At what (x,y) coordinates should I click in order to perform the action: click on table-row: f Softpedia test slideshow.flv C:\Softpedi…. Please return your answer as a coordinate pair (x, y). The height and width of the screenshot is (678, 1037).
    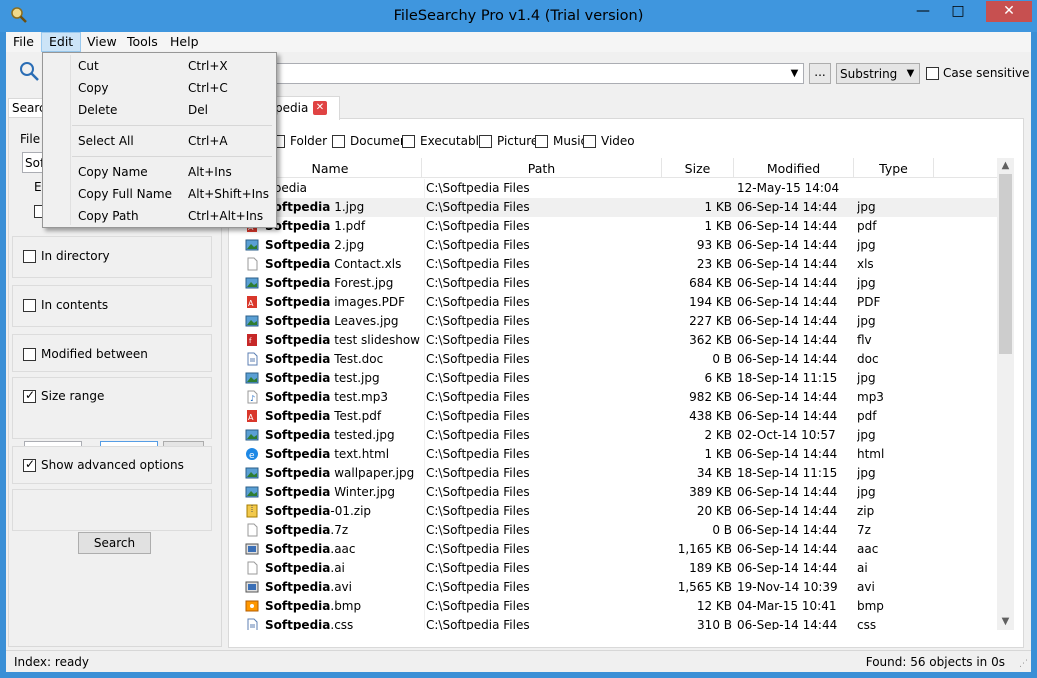
    Looking at the image, I should click on (619, 340).